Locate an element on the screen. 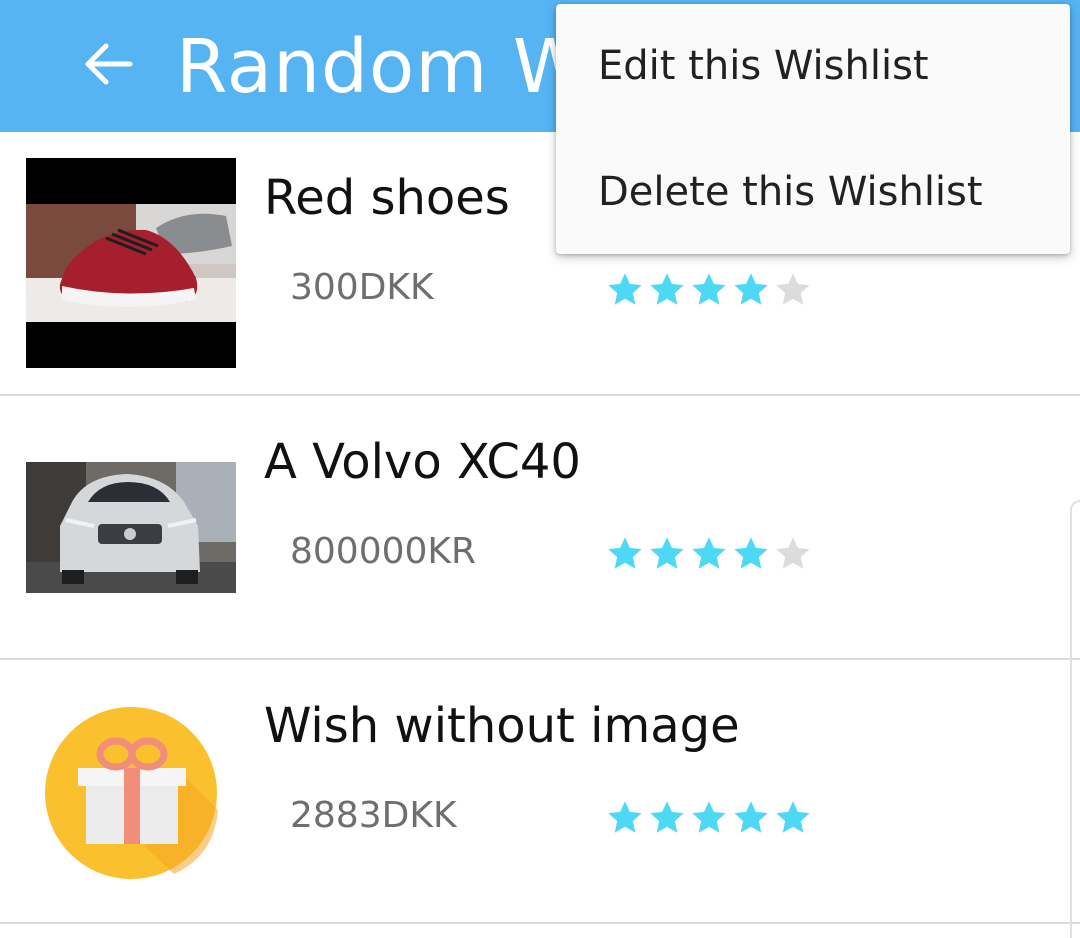 Image resolution: width=1080 pixels, height=938 pixels. wish-title: Wish without image is located at coordinates (502, 726).